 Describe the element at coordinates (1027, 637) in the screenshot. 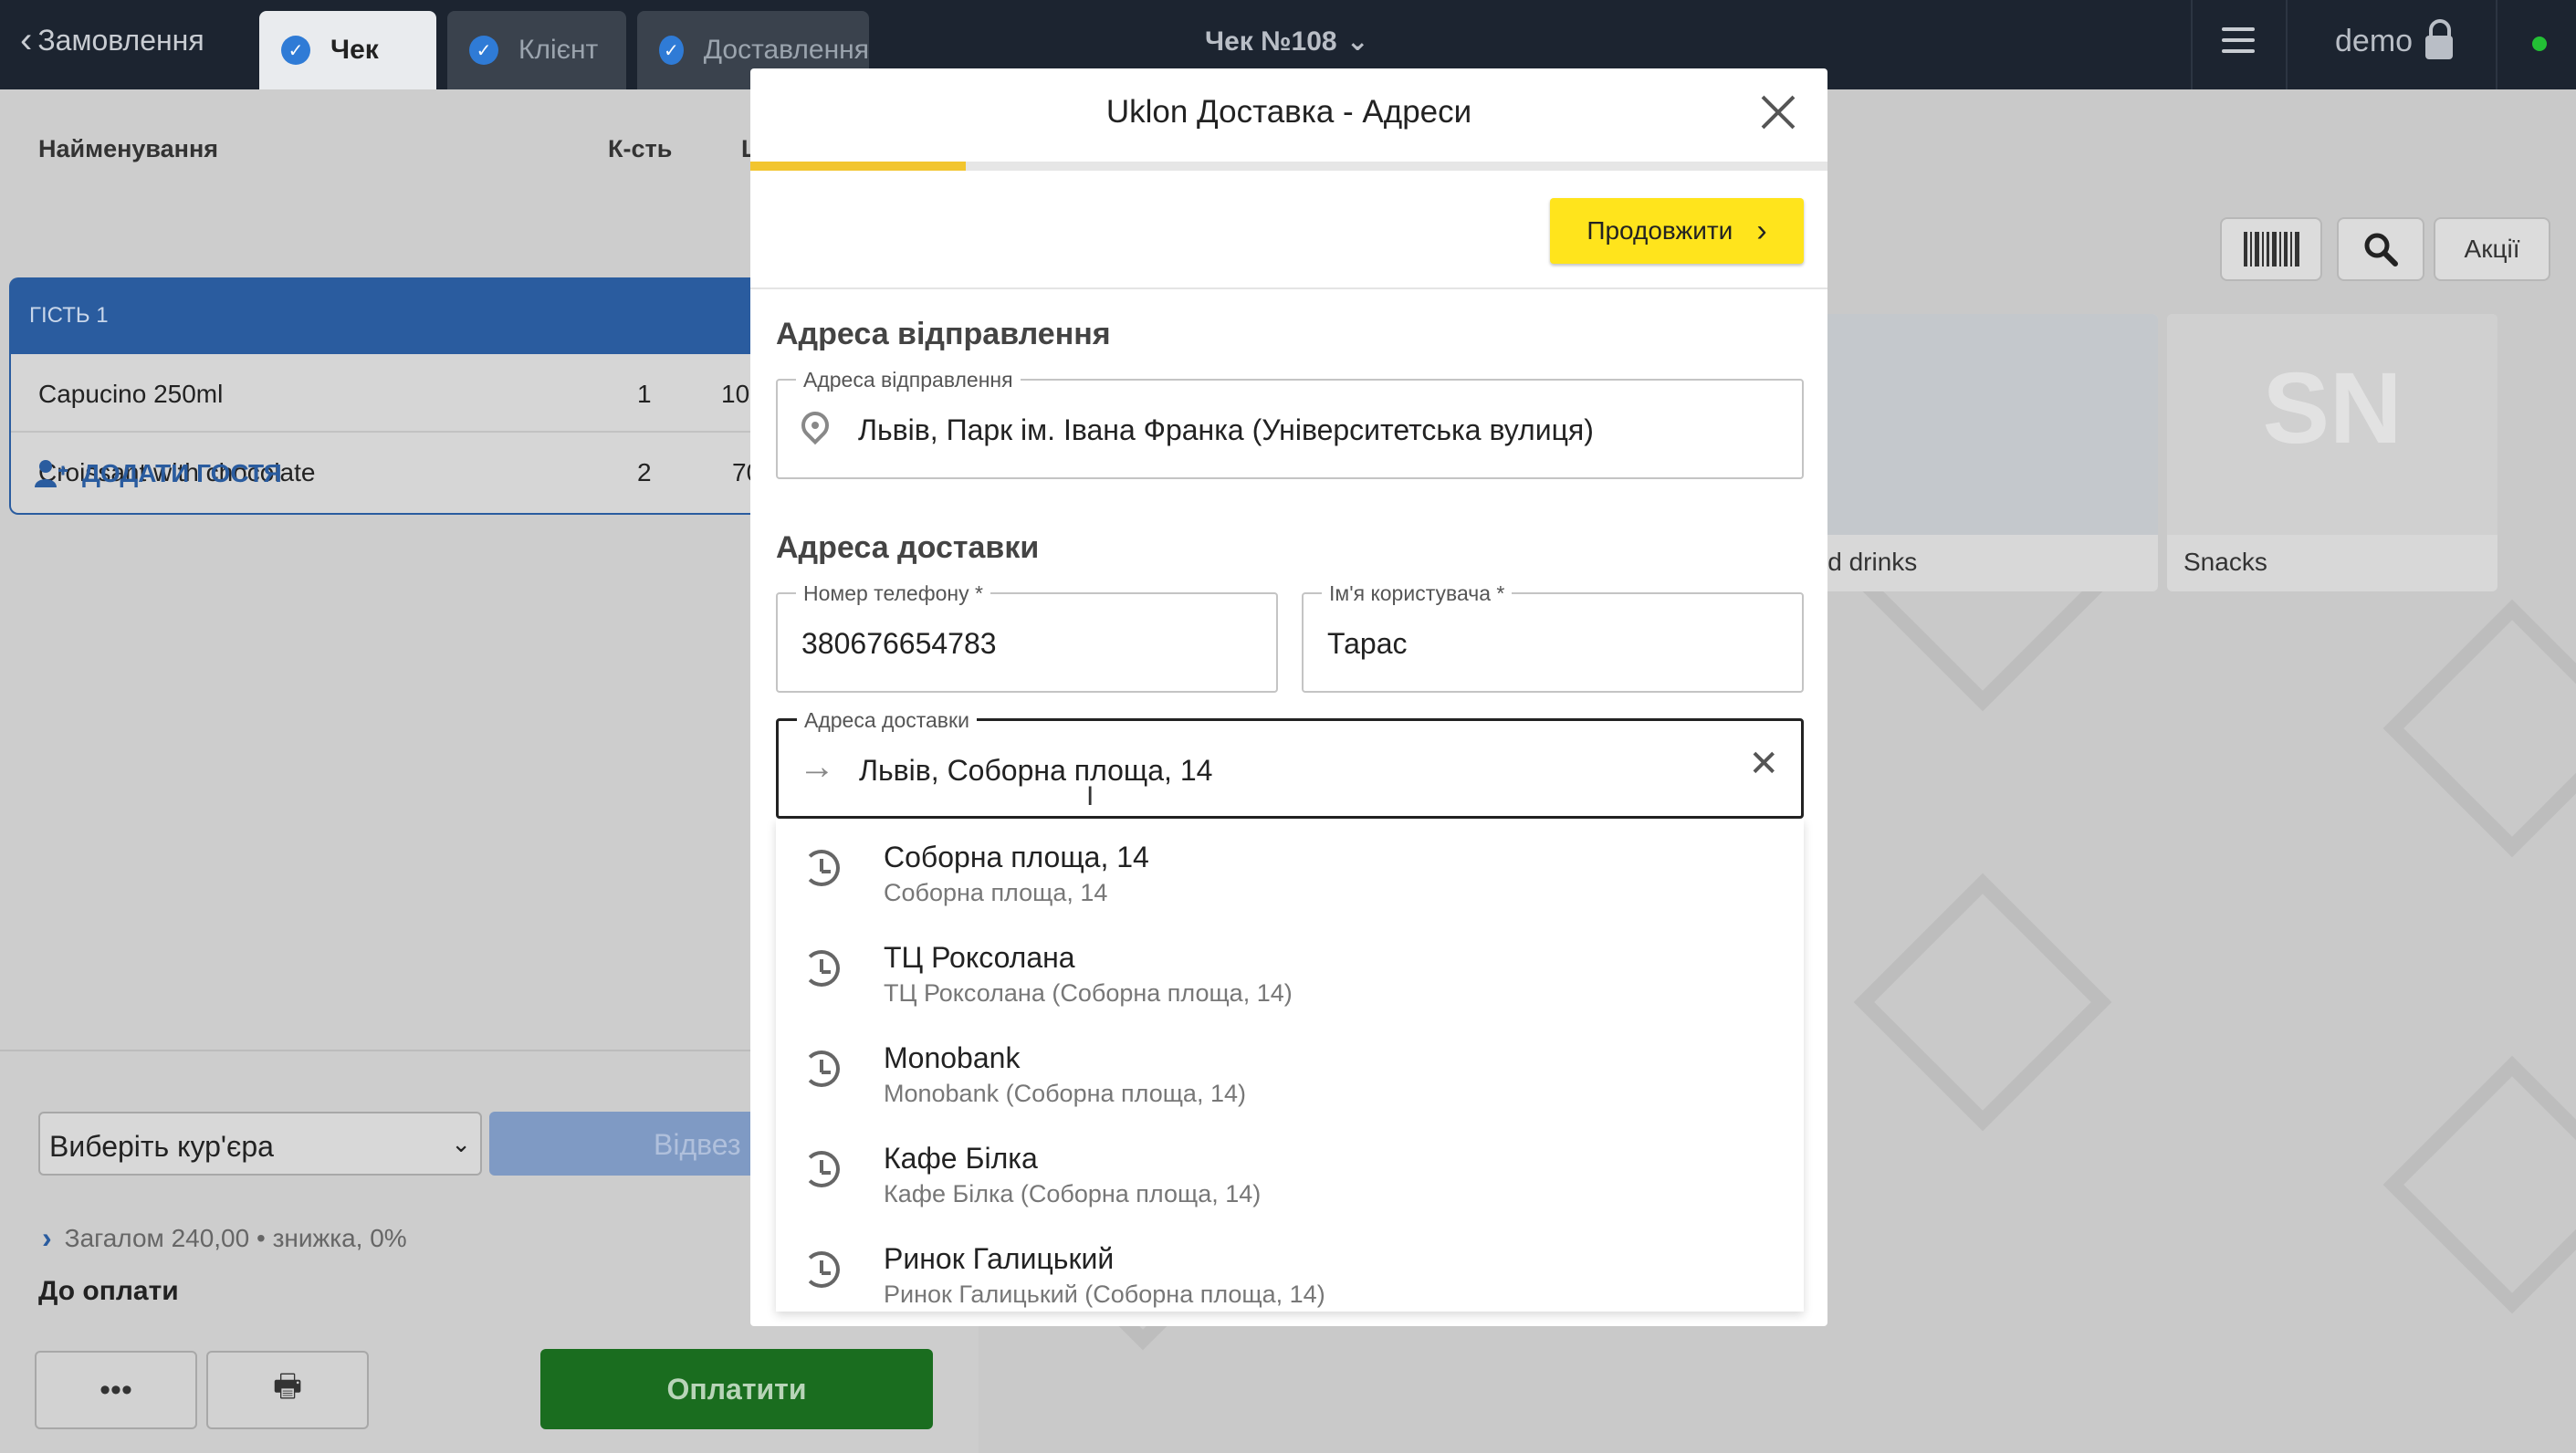

I see `phone-field: Номер телефону * 380676654783` at that location.